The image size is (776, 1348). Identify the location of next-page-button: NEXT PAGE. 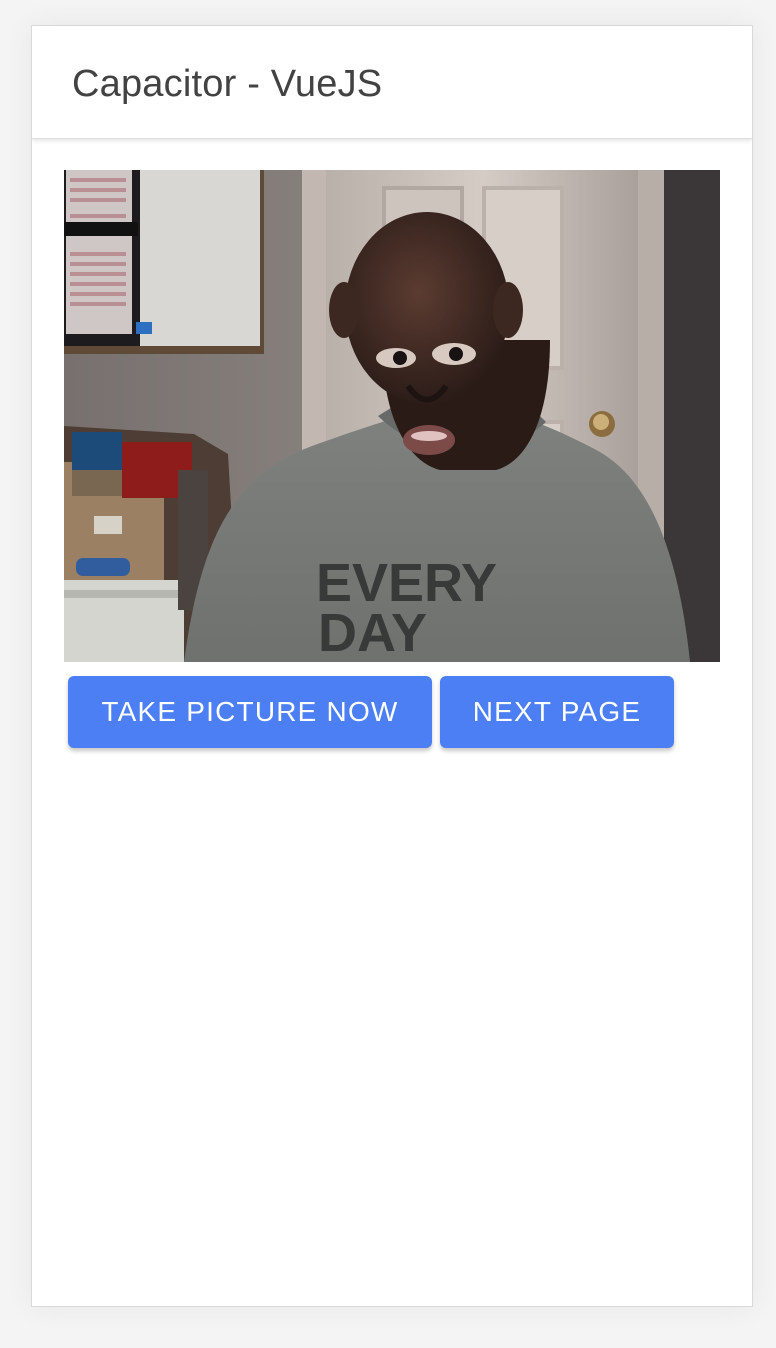
(557, 712).